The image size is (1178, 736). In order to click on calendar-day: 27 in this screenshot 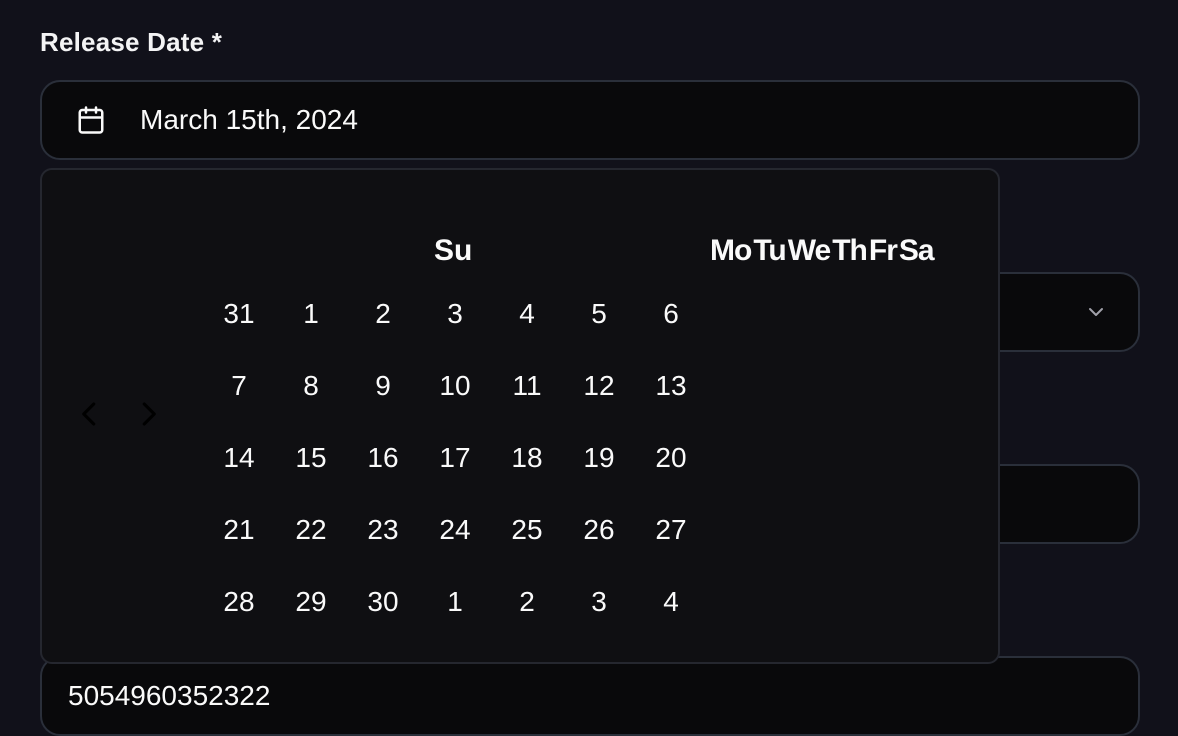, I will do `click(671, 530)`.